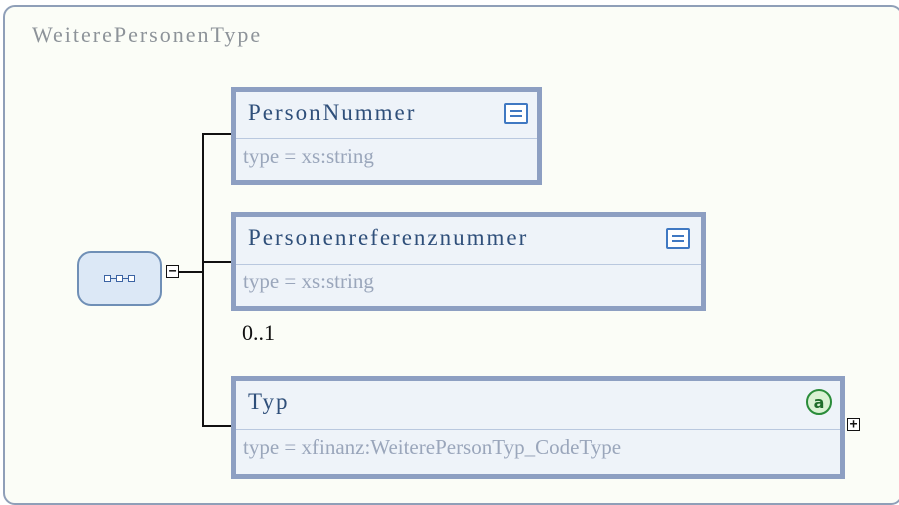  What do you see at coordinates (332, 112) in the screenshot?
I see `element-name: PersonNummer` at bounding box center [332, 112].